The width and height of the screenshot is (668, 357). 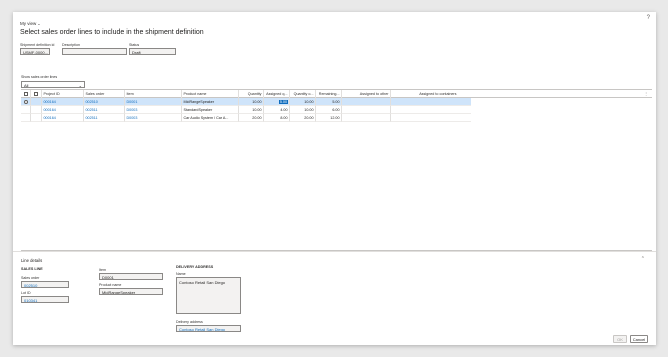 I want to click on cell-sales-order: 002510, so click(x=103, y=102).